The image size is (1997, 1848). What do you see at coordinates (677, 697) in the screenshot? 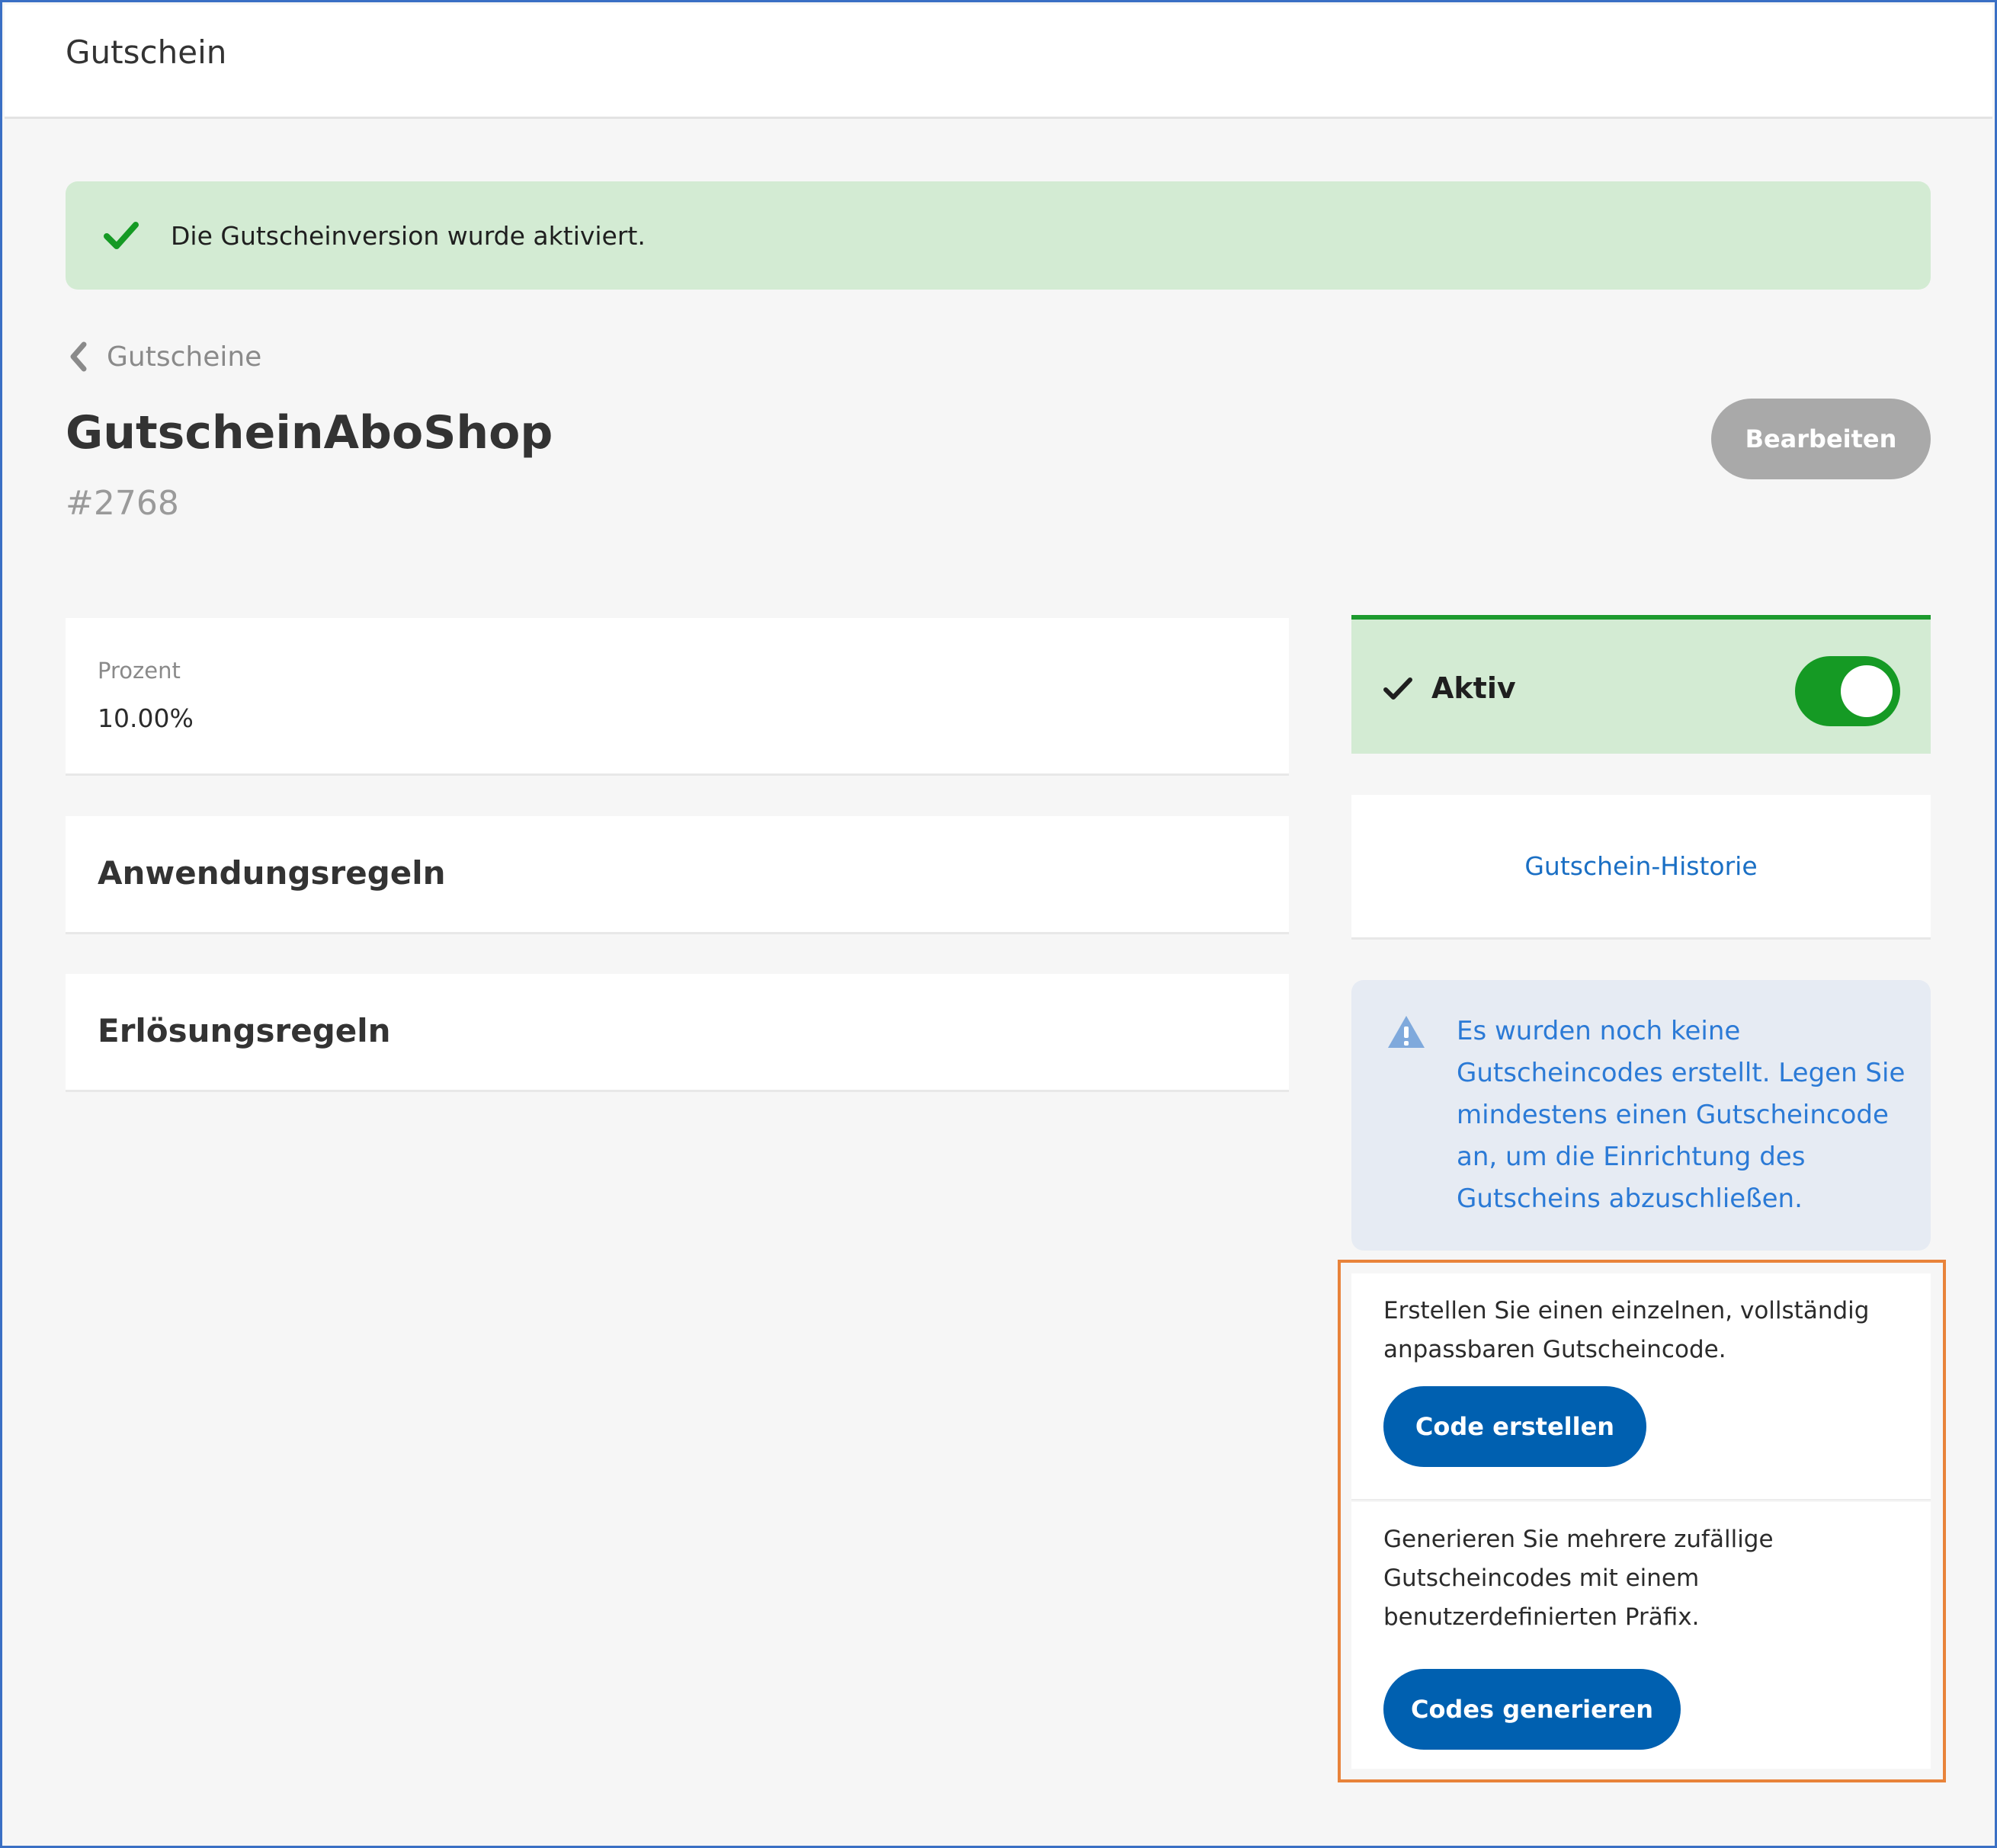
I see `discount-card: Prozent 10.00%` at bounding box center [677, 697].